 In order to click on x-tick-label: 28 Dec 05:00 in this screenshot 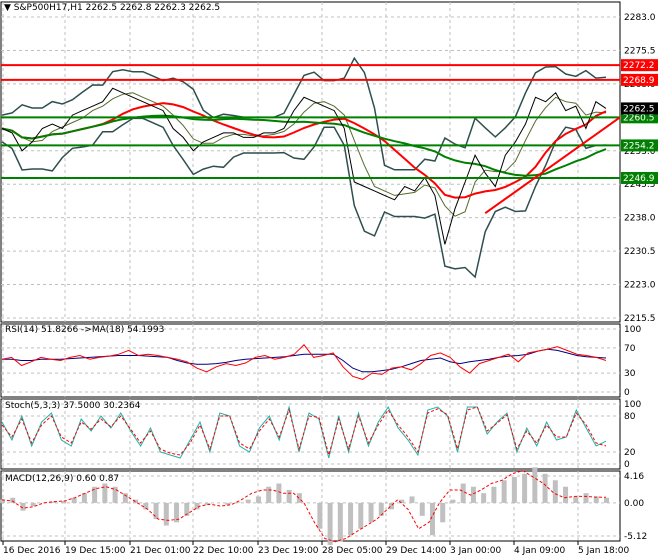, I will do `click(352, 551)`.